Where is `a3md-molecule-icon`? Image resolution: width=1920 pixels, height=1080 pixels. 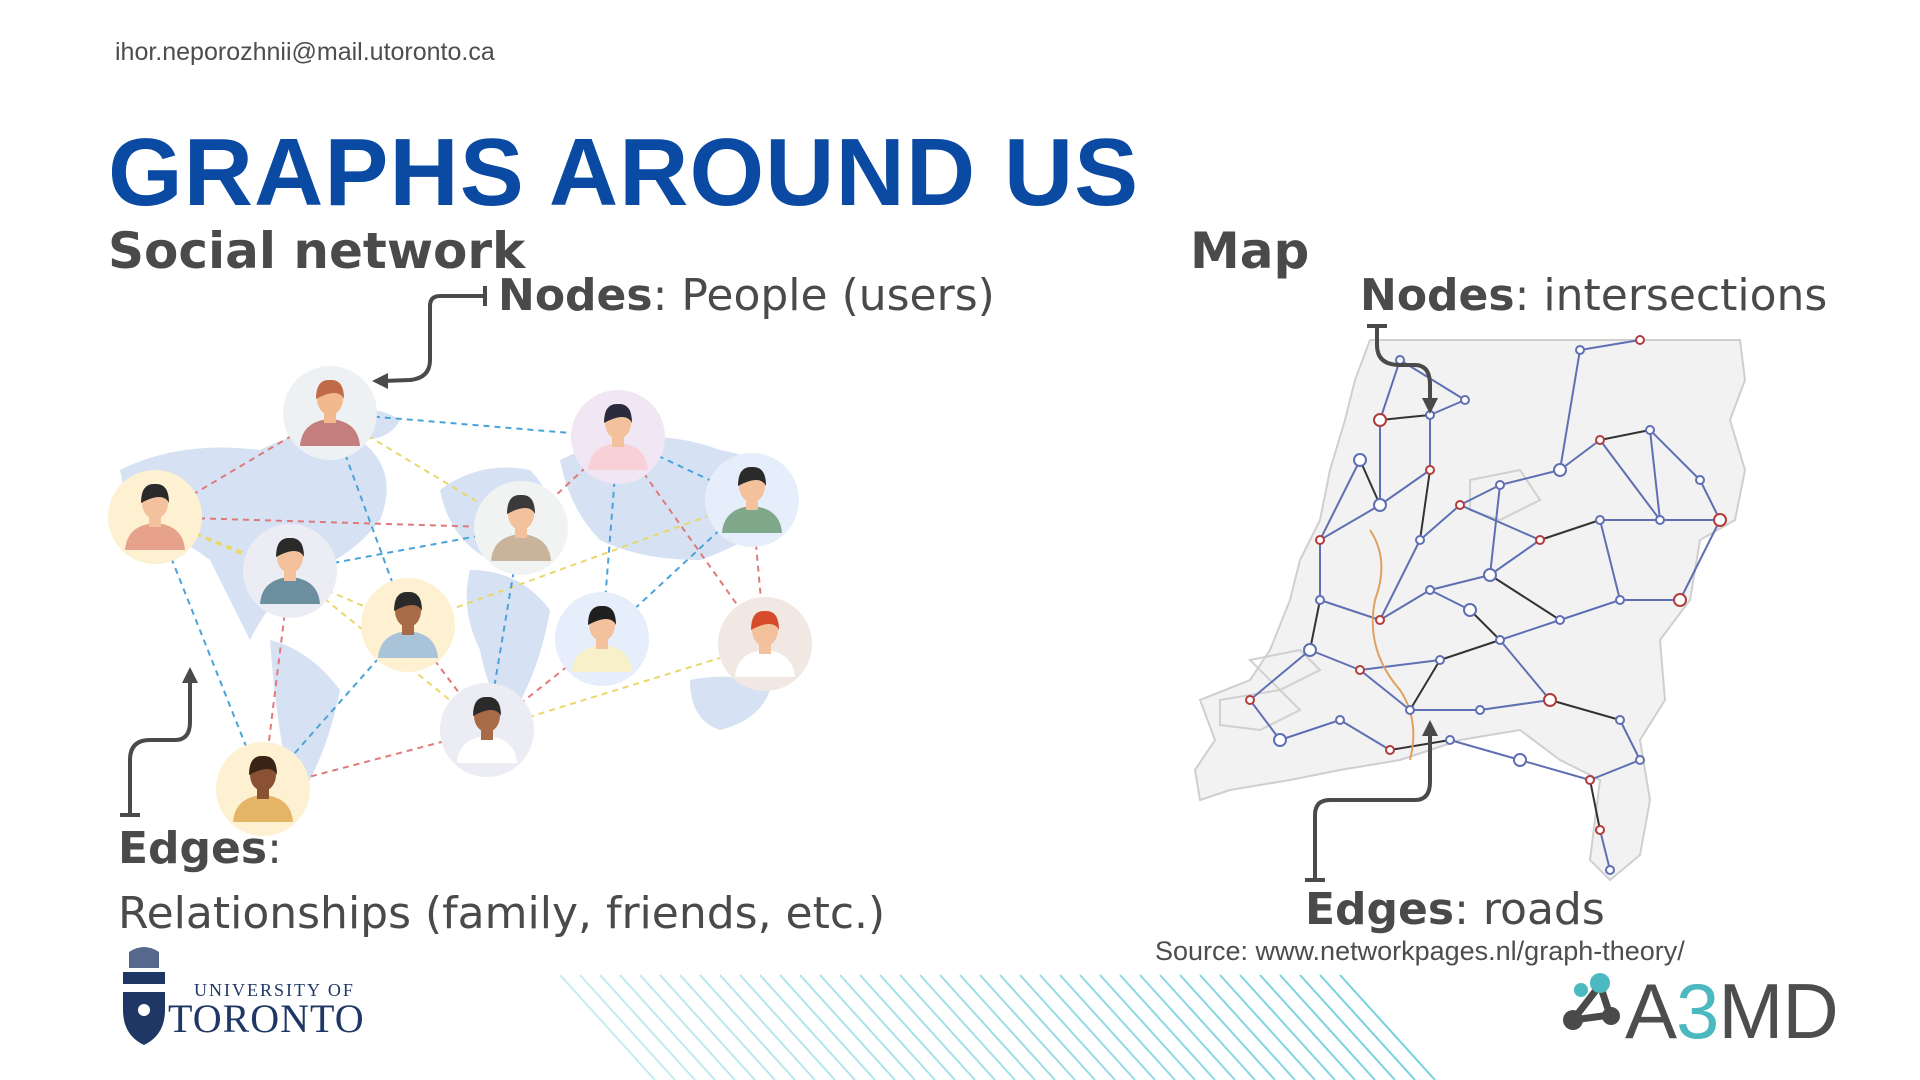 a3md-molecule-icon is located at coordinates (1591, 1001).